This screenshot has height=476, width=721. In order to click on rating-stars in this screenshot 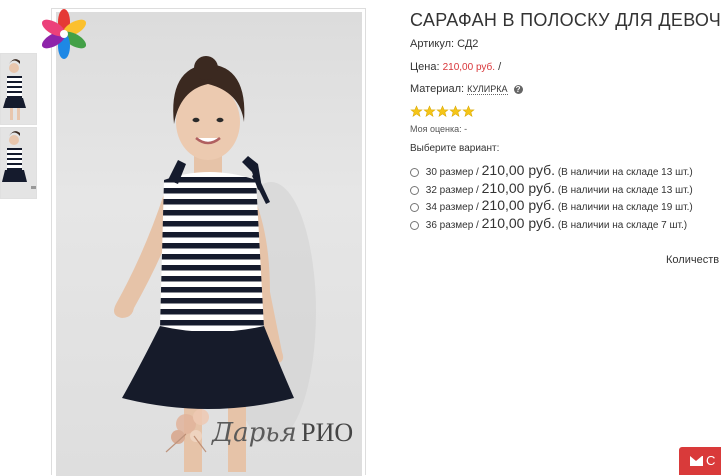, I will do `click(442, 112)`.